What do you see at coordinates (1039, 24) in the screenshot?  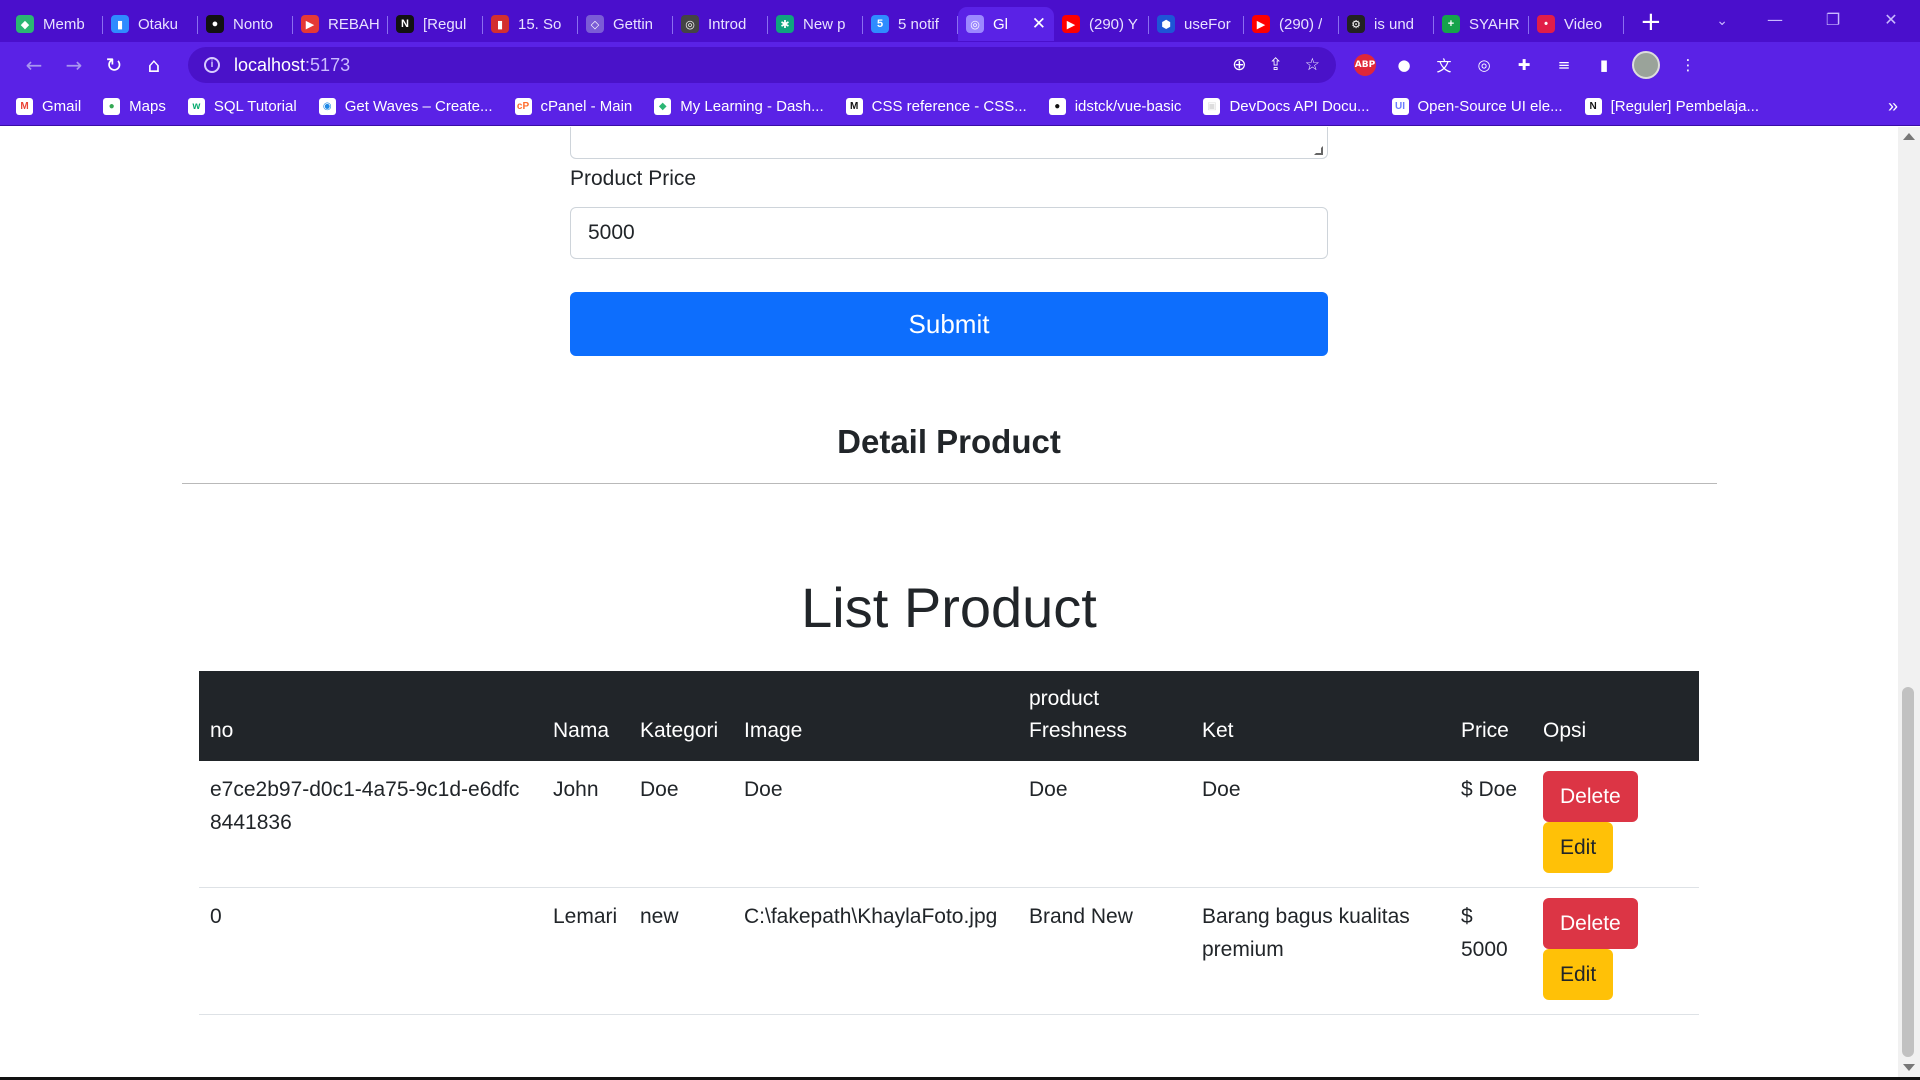 I see `close-tab-icon: ✕` at bounding box center [1039, 24].